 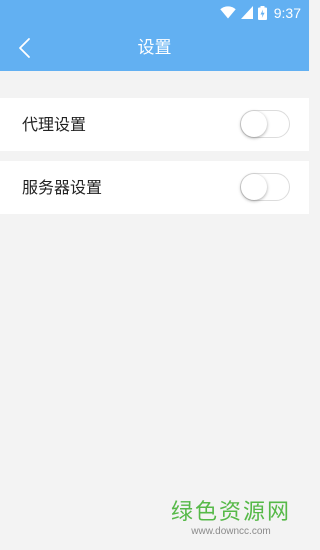 I want to click on battery-icon, so click(x=262, y=12).